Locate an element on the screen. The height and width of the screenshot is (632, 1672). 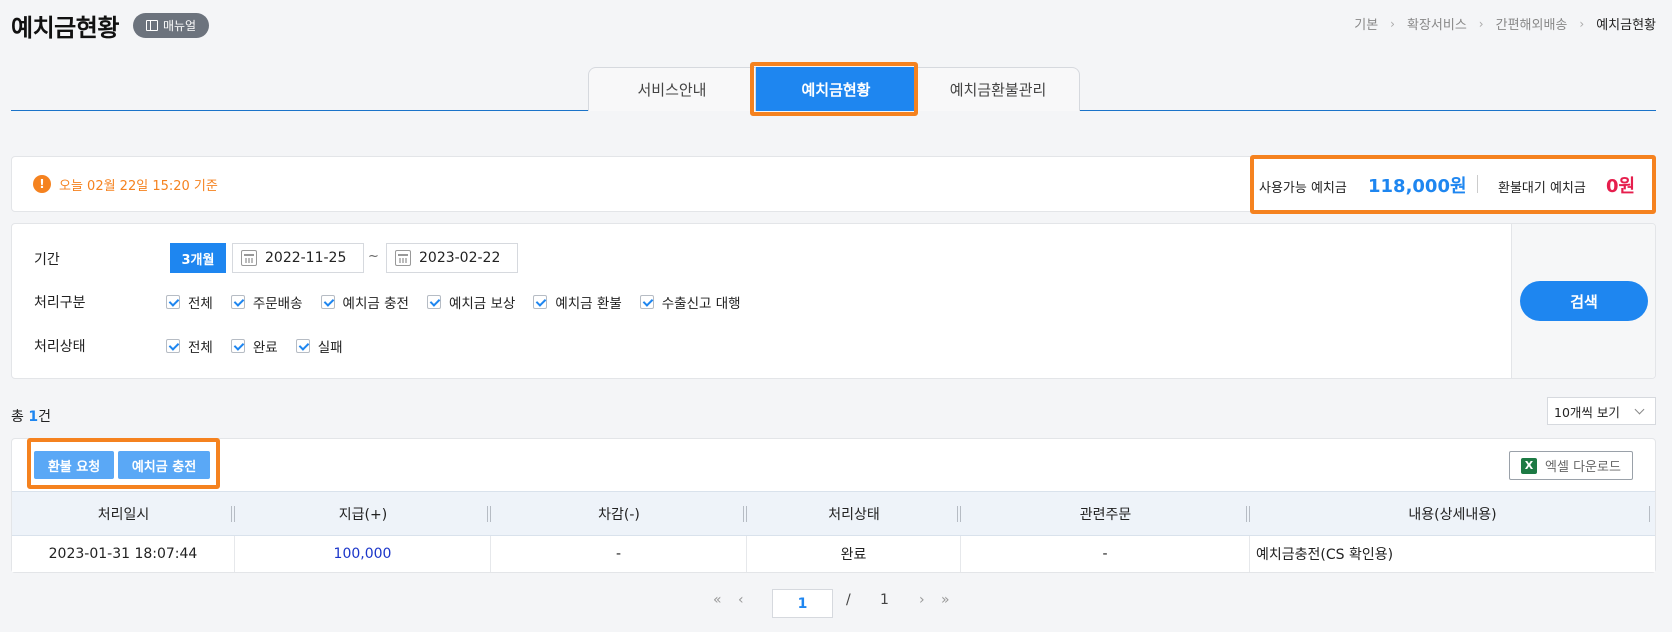
manual-label: 매뉴얼 is located at coordinates (179, 26).